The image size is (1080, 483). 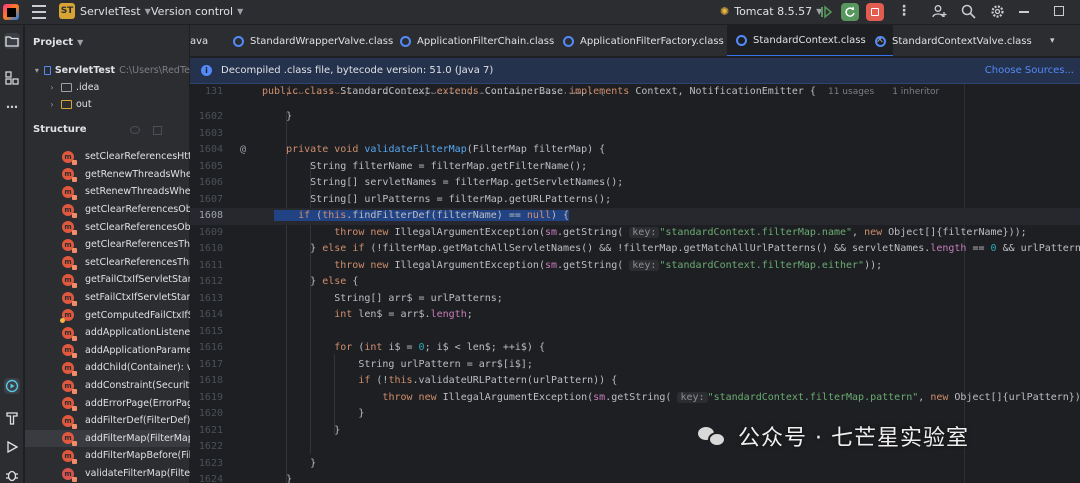 I want to click on structure-item: m addFilterMapBefore(Filt, so click(x=107, y=456).